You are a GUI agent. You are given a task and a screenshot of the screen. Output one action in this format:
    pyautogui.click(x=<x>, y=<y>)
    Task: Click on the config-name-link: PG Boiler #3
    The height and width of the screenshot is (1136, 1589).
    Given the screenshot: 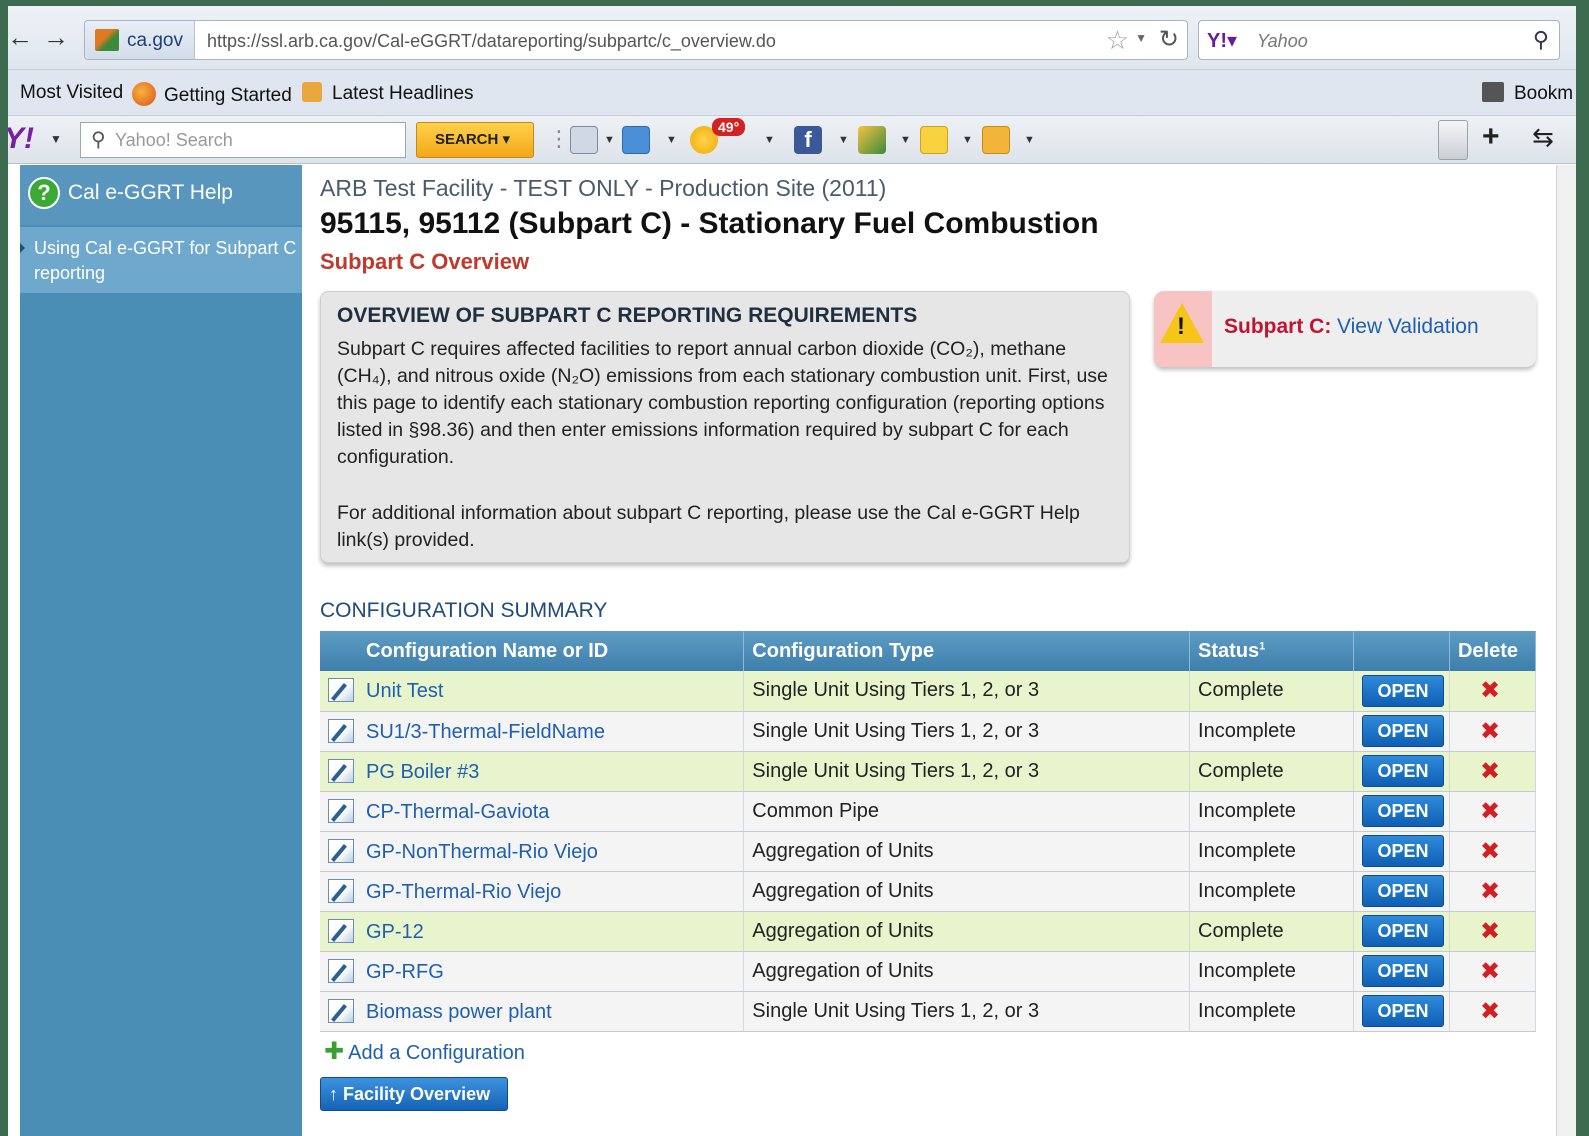 What is the action you would take?
    pyautogui.click(x=422, y=772)
    